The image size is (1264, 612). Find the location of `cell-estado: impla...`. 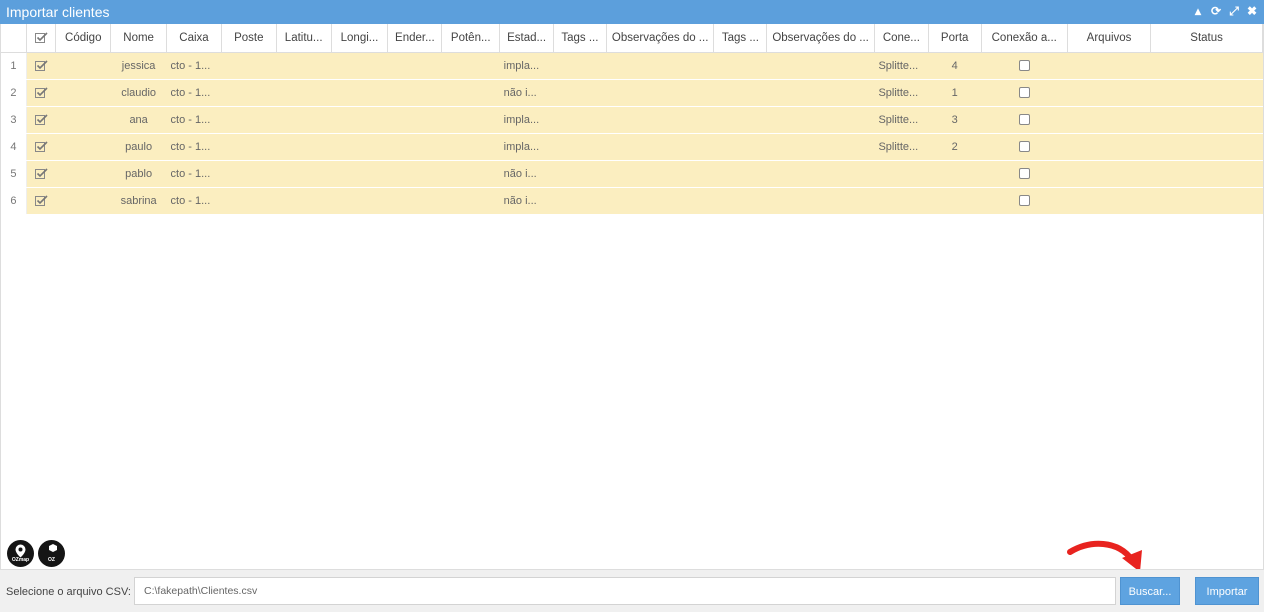

cell-estado: impla... is located at coordinates (526, 147).